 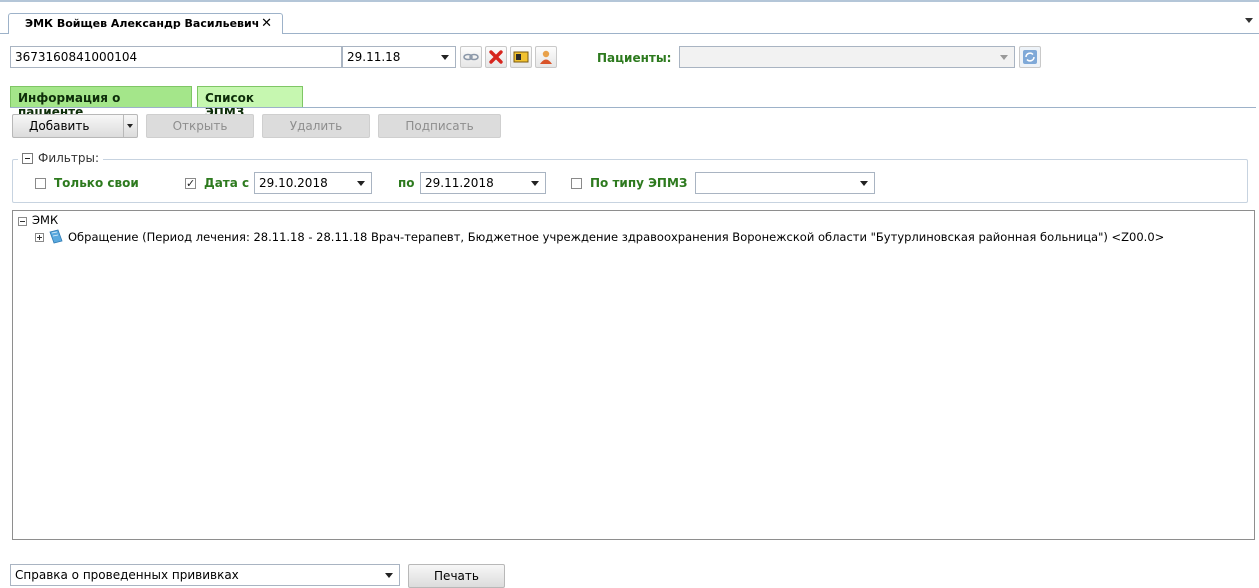 What do you see at coordinates (39, 237) in the screenshot?
I see `expand-tree-icon` at bounding box center [39, 237].